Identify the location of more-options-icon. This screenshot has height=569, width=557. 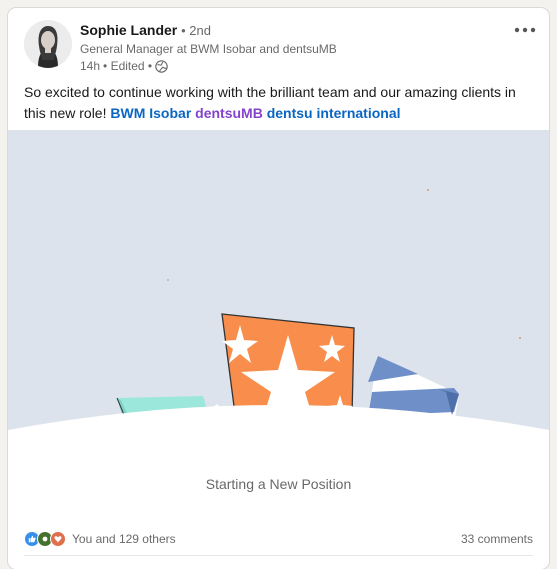
(525, 30).